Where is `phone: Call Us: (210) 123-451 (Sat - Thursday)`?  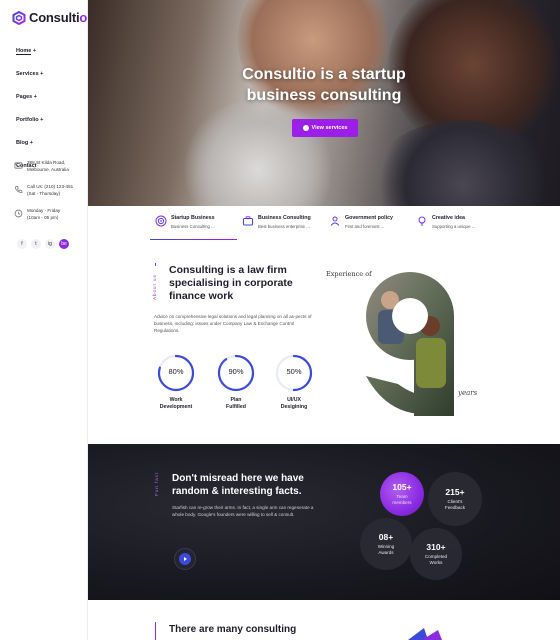 phone: Call Us: (210) 123-451 (Sat - Thursday) is located at coordinates (49, 190).